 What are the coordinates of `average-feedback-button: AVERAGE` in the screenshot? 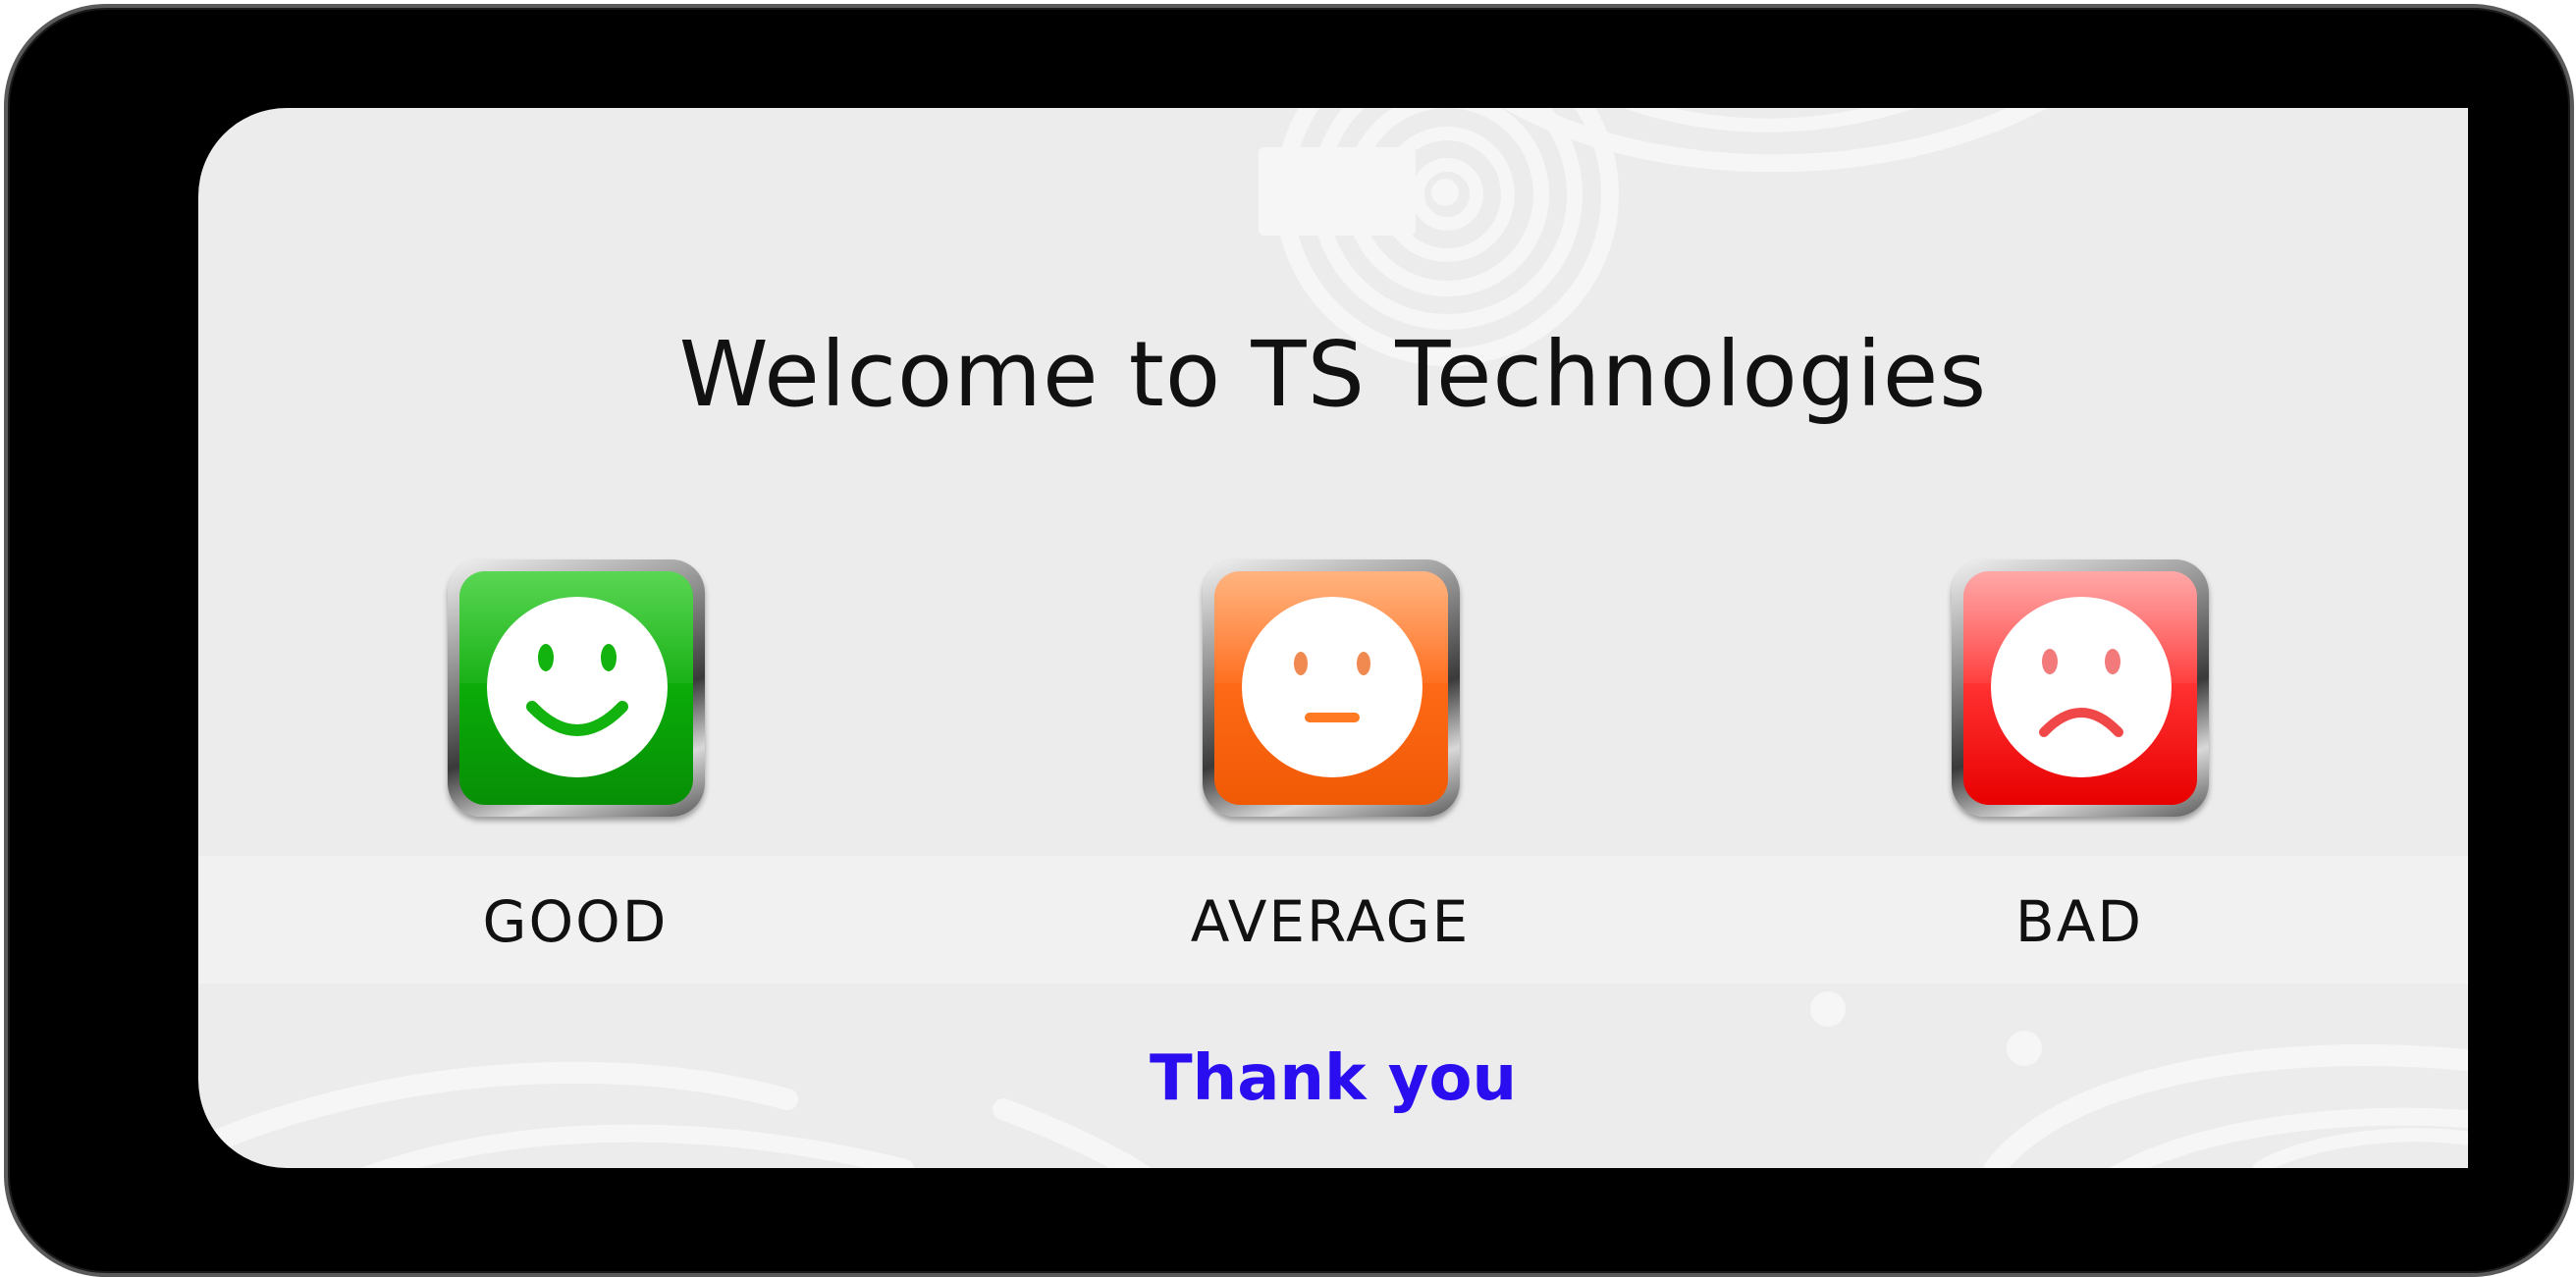 It's located at (1330, 775).